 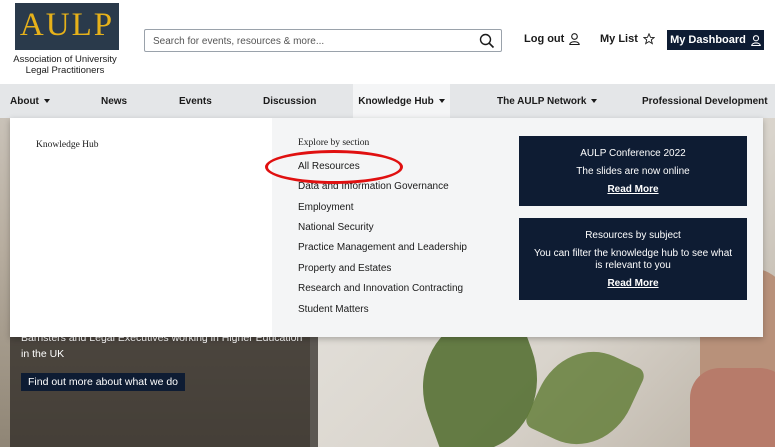 I want to click on logo-text: AULP, so click(x=67, y=25).